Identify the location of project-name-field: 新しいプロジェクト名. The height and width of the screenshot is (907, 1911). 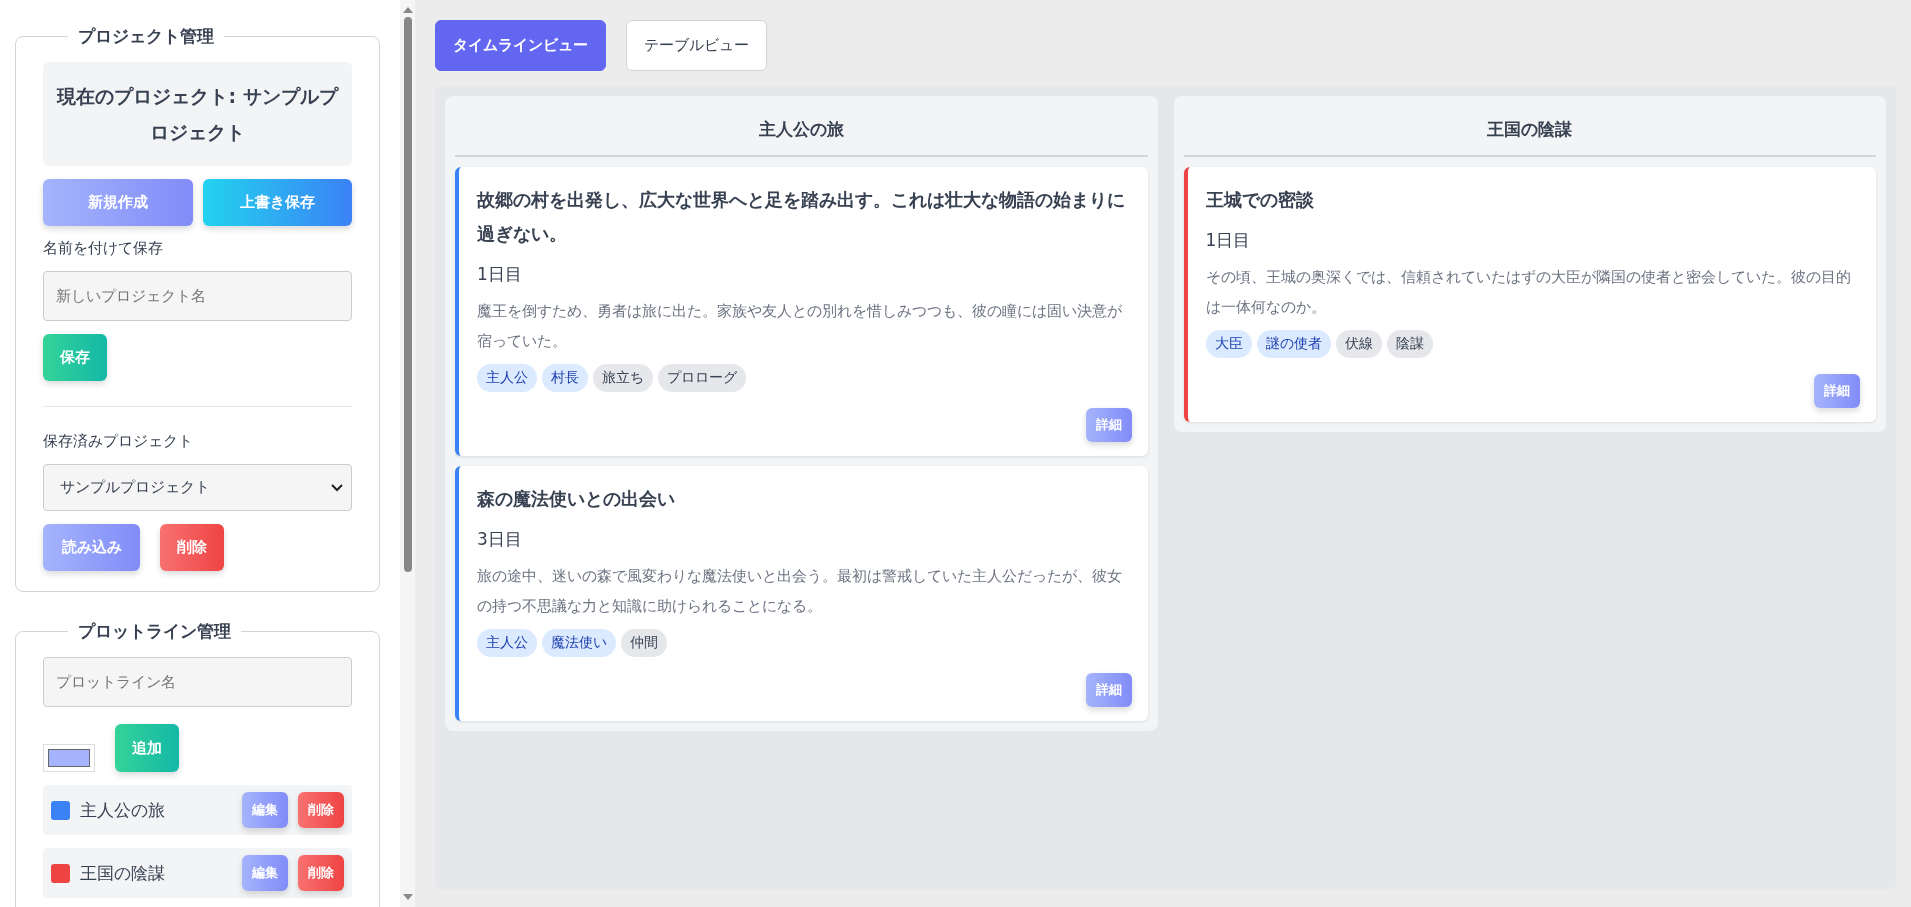
(197, 296).